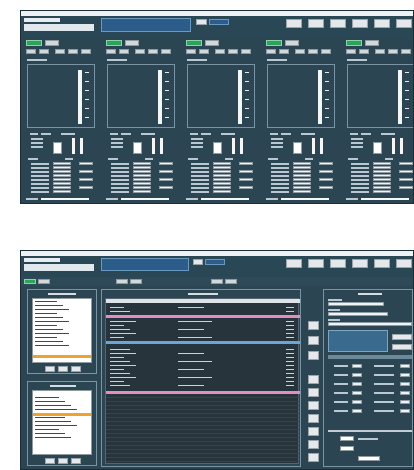 This screenshot has height=470, width=414. I want to click on option-box, so click(347, 448).